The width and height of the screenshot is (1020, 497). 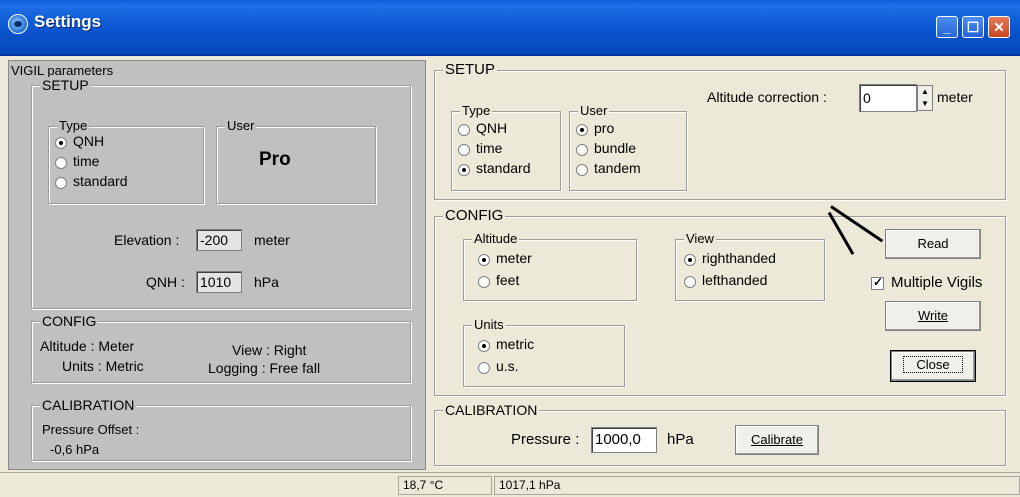 What do you see at coordinates (75, 449) in the screenshot?
I see `pressure-offset-value: -0,6 hPa` at bounding box center [75, 449].